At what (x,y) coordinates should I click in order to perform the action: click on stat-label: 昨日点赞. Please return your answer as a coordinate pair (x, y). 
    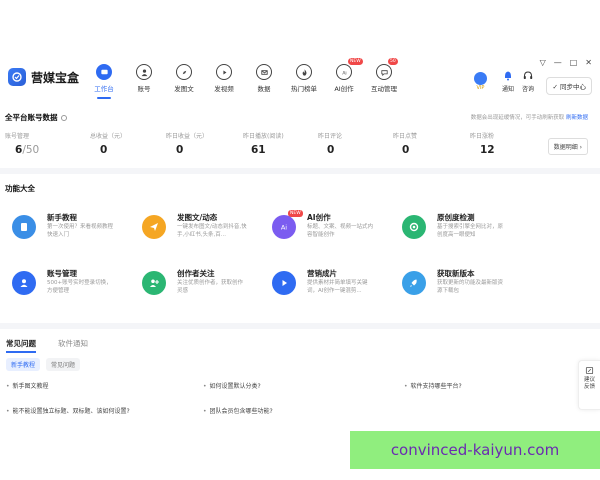
    Looking at the image, I should click on (405, 136).